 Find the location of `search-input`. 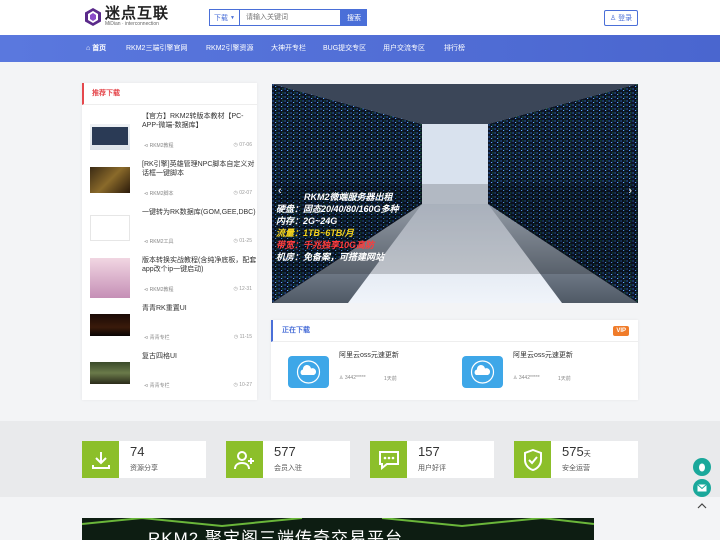

search-input is located at coordinates (290, 17).